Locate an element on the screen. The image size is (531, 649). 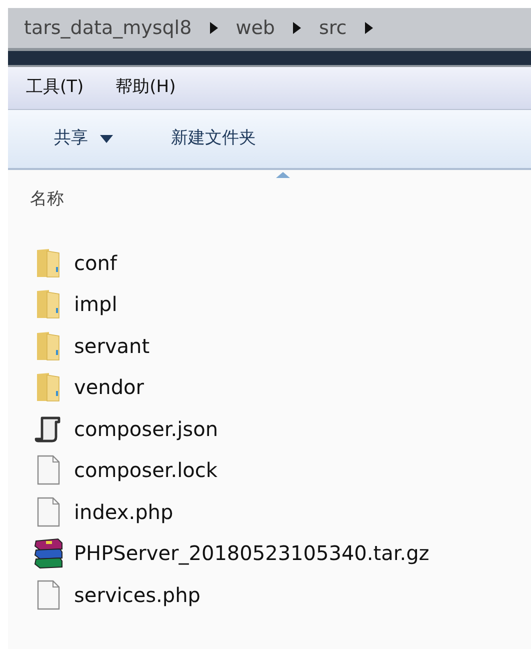
menu-item: 帮助(H) is located at coordinates (146, 88).